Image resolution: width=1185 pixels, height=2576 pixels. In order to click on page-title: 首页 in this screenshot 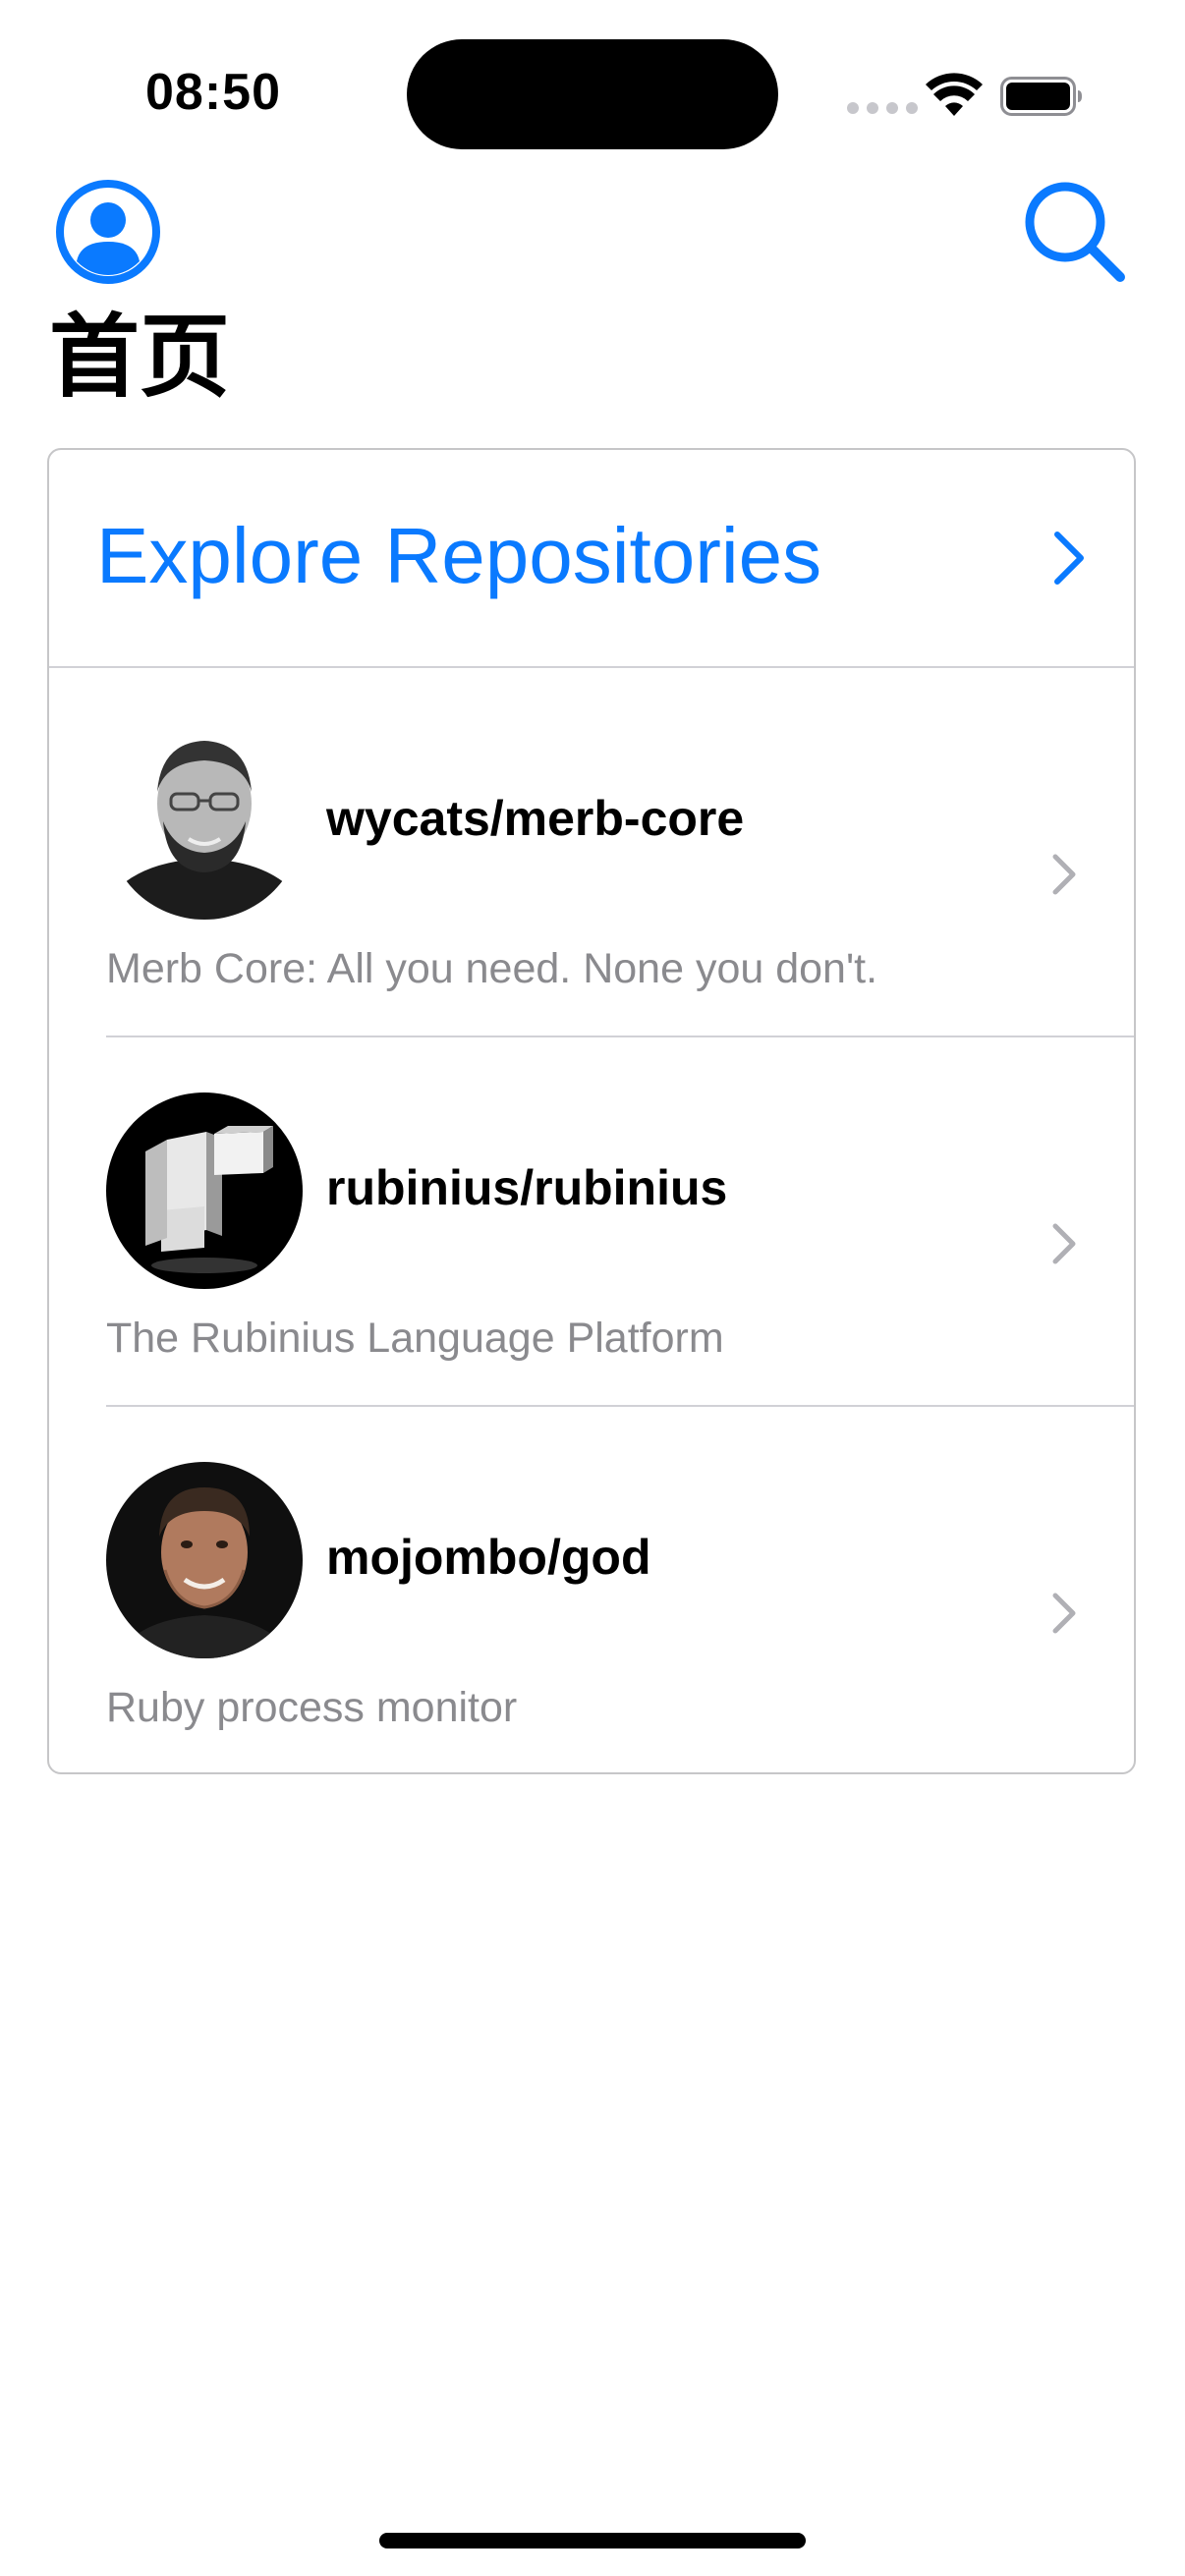, I will do `click(140, 357)`.